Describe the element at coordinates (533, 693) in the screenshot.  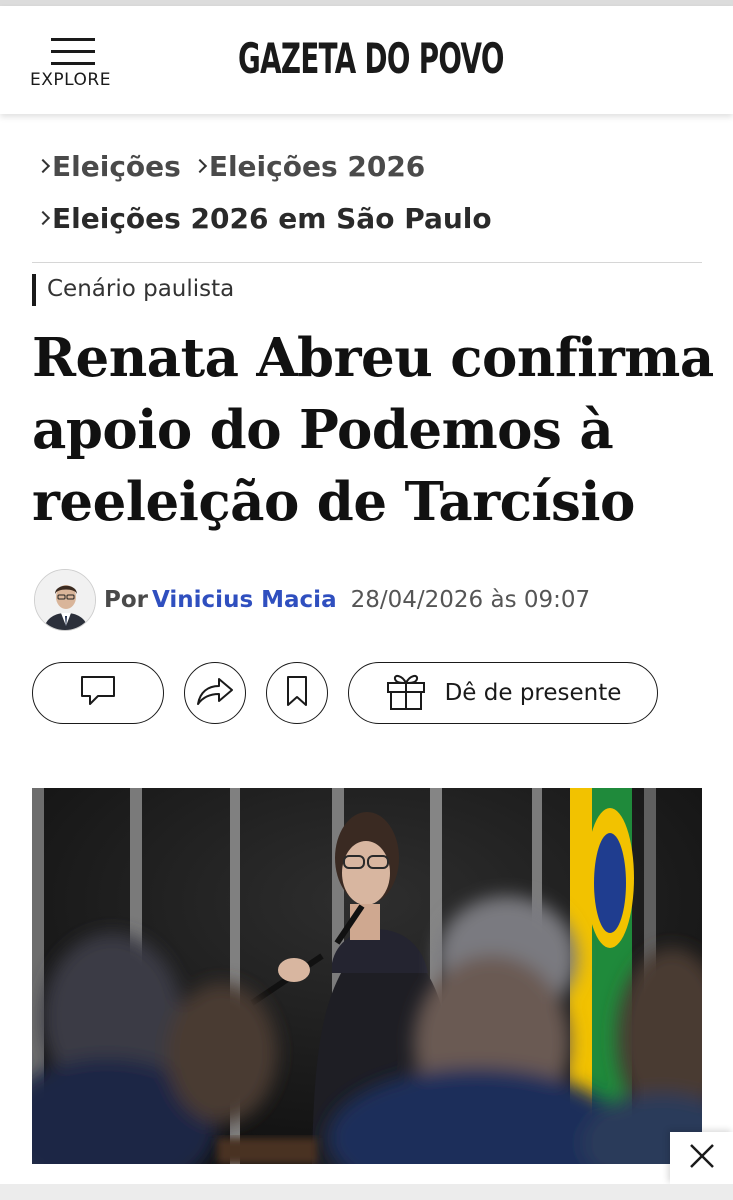
I see `gift-label: Dê de presente` at that location.